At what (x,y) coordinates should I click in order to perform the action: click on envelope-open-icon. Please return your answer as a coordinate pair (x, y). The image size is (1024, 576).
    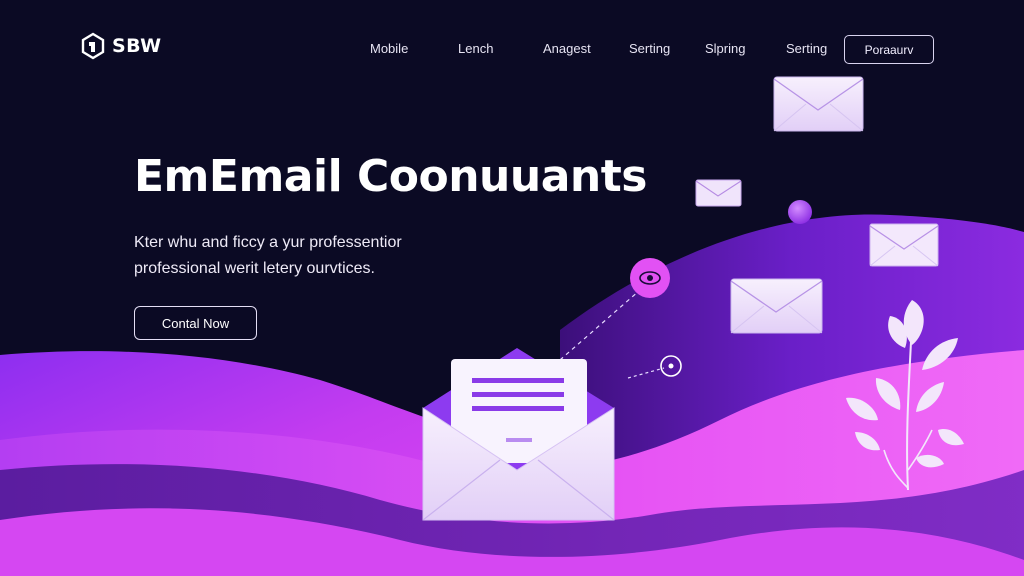
    Looking at the image, I should click on (518, 434).